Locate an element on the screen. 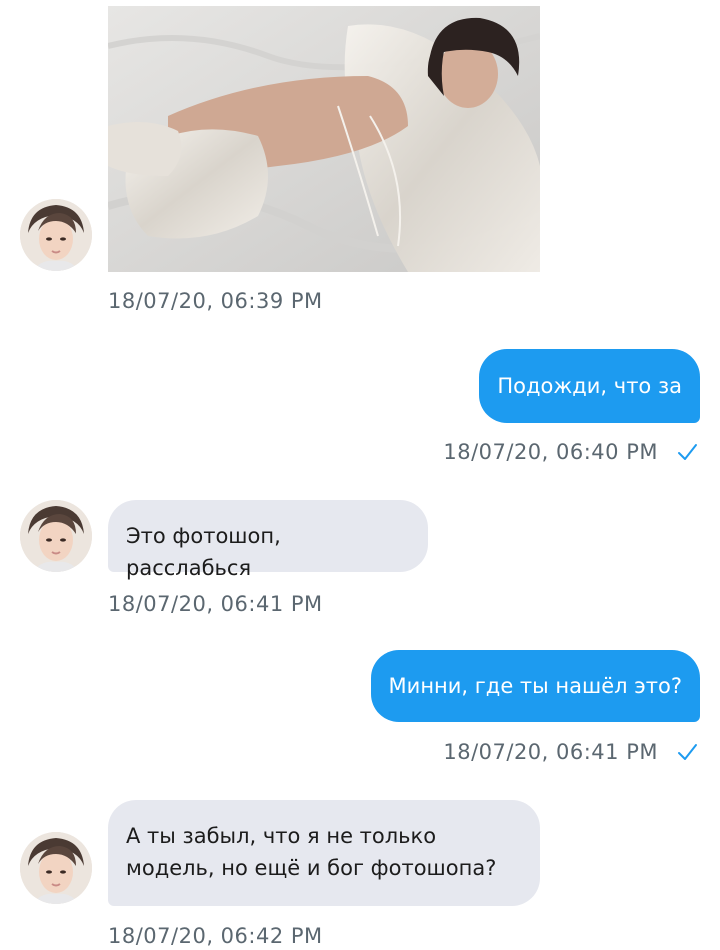 The height and width of the screenshot is (950, 720). message-timestamp: 18/07/20, 06:42 PM is located at coordinates (215, 936).